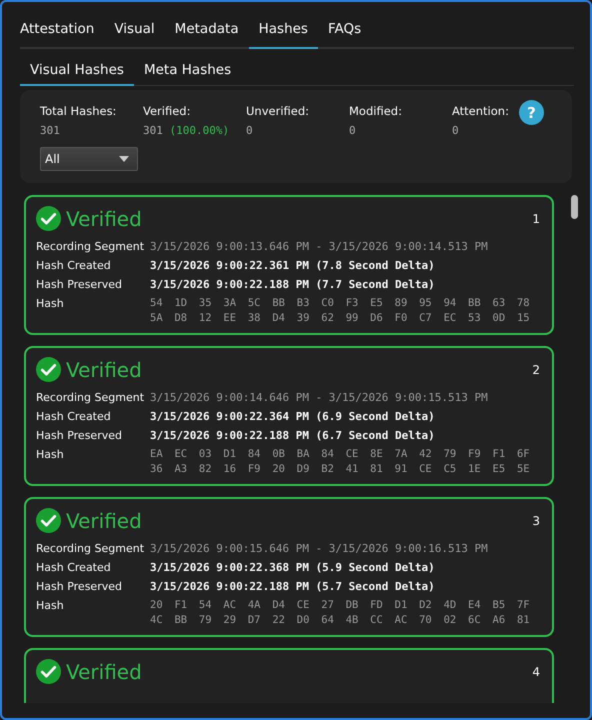 Image resolution: width=592 pixels, height=720 pixels. What do you see at coordinates (536, 369) in the screenshot?
I see `record-number: 2` at bounding box center [536, 369].